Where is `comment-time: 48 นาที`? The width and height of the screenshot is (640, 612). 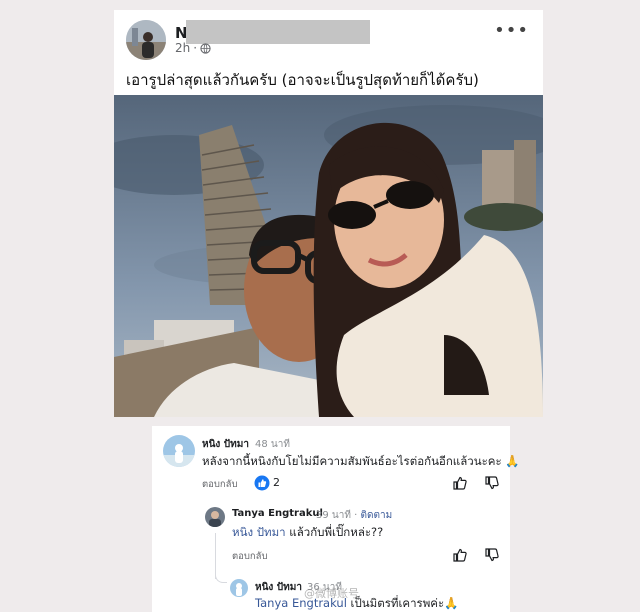 comment-time: 48 นาที is located at coordinates (272, 444).